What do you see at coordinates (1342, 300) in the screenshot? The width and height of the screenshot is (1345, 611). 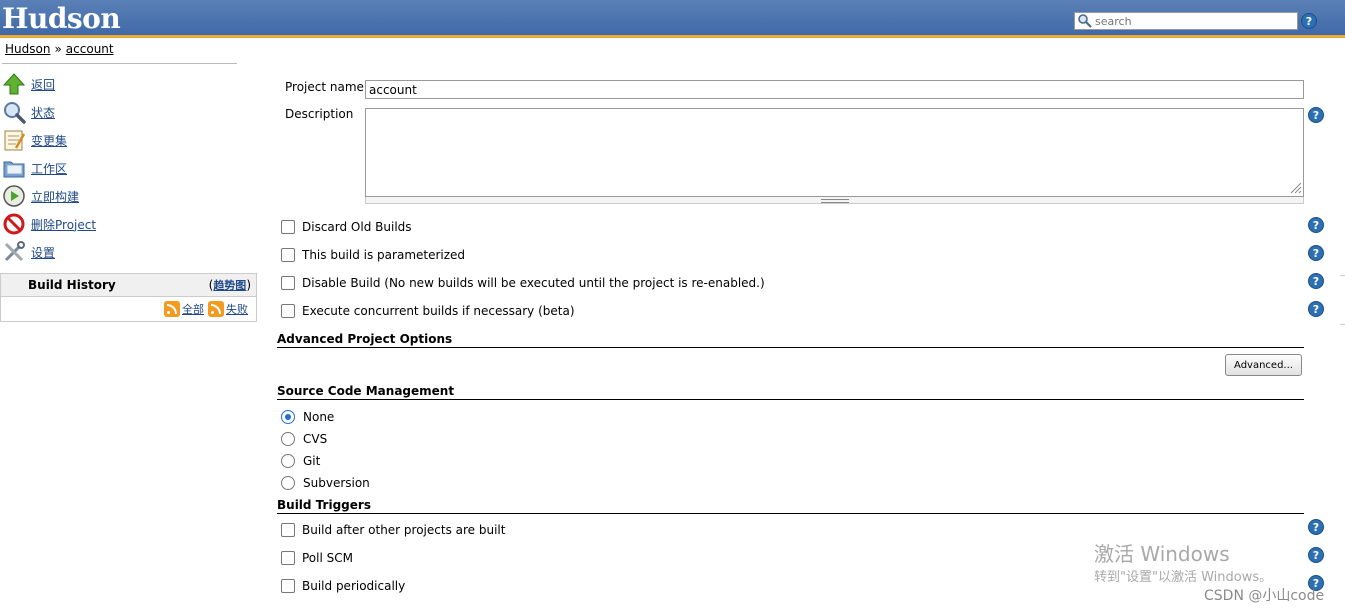 I see `scroll-marker` at bounding box center [1342, 300].